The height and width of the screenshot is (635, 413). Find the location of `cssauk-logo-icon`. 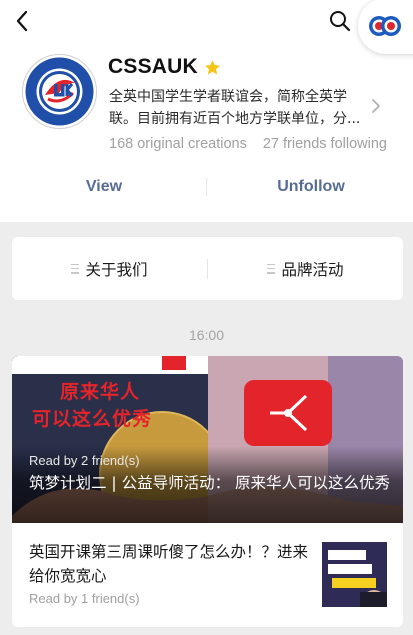

cssauk-logo-icon is located at coordinates (59, 91).